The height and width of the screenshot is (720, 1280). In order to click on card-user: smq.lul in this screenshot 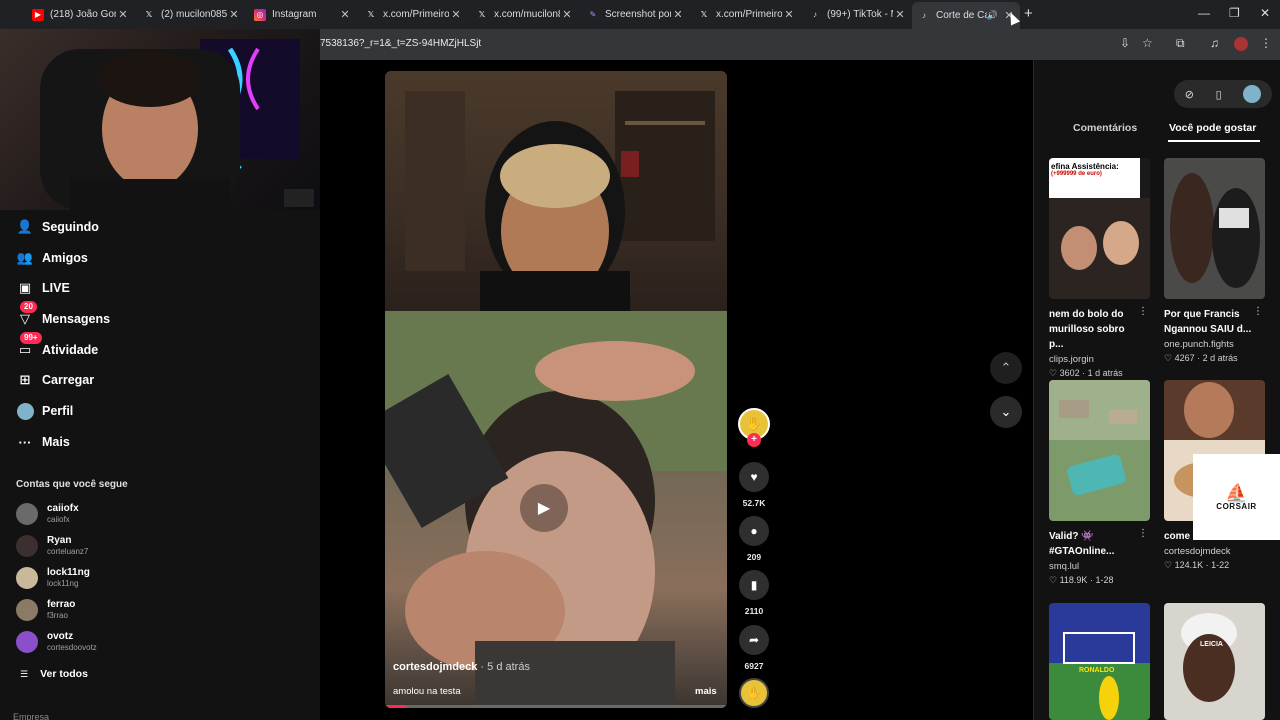, I will do `click(1064, 566)`.